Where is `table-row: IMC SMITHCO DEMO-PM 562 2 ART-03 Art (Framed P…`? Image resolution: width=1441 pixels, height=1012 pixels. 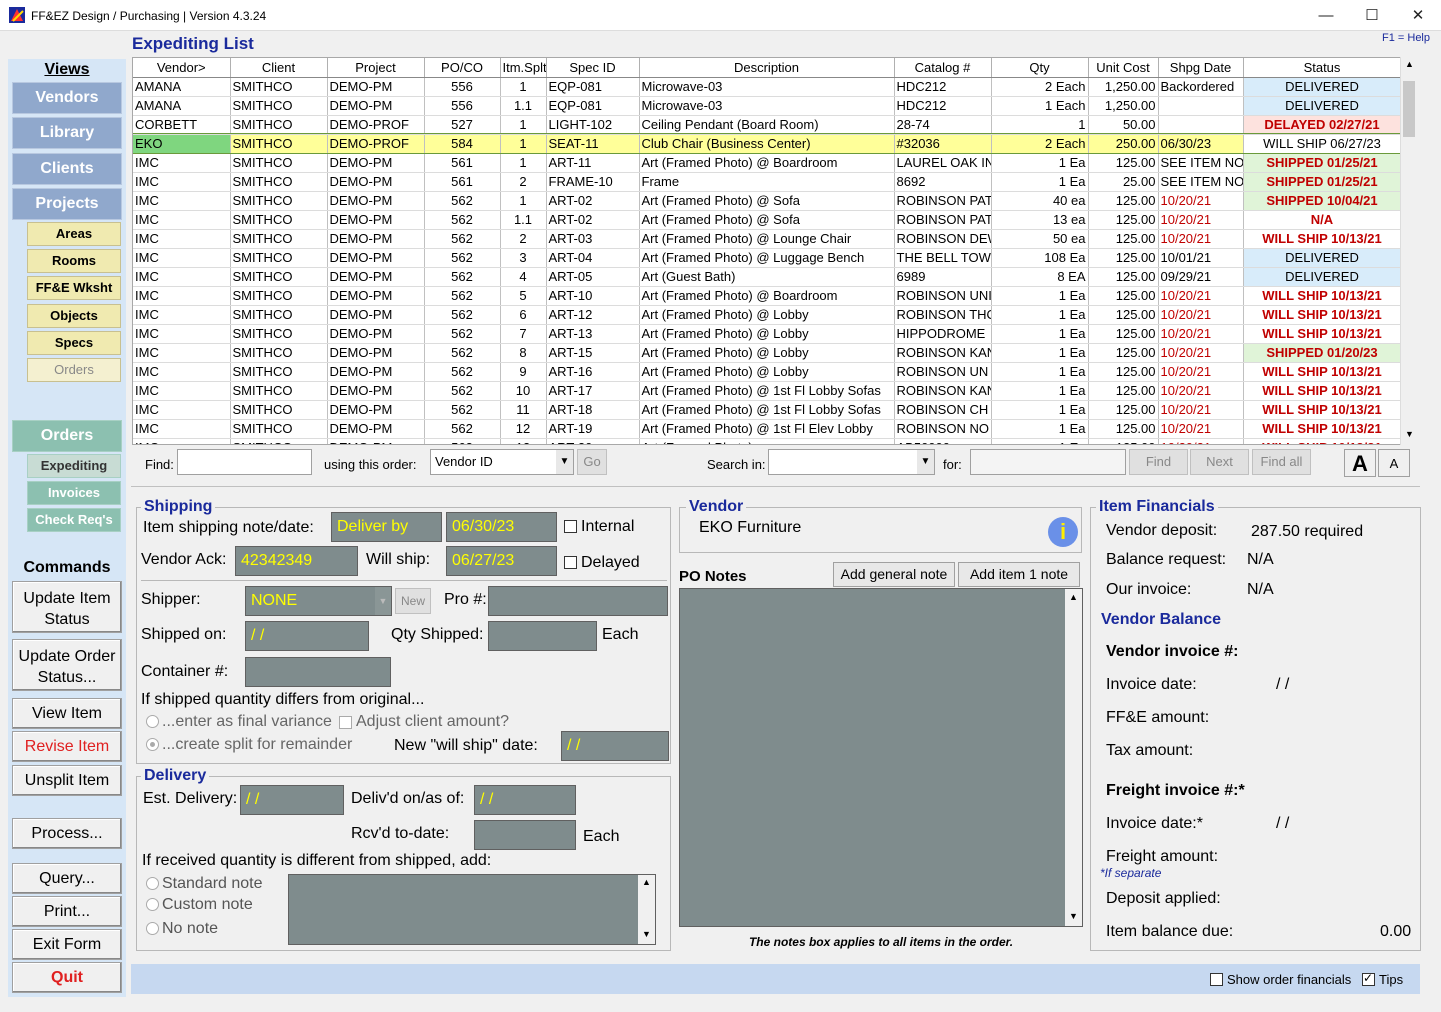 table-row: IMC SMITHCO DEMO-PM 562 2 ART-03 Art (Framed P… is located at coordinates (767, 239).